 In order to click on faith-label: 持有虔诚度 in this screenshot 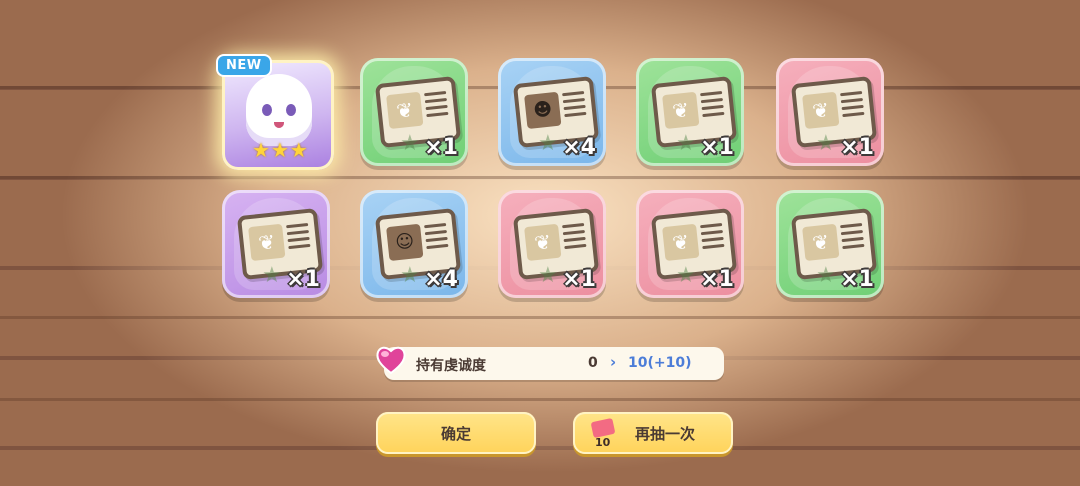, I will do `click(451, 366)`.